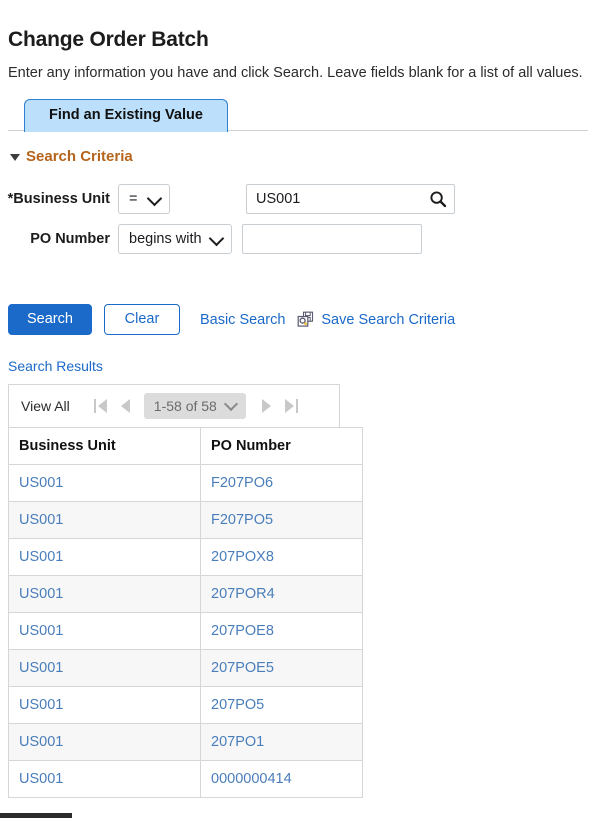 The width and height of the screenshot is (594, 820). Describe the element at coordinates (45, 406) in the screenshot. I see `view-all-link: View All` at that location.